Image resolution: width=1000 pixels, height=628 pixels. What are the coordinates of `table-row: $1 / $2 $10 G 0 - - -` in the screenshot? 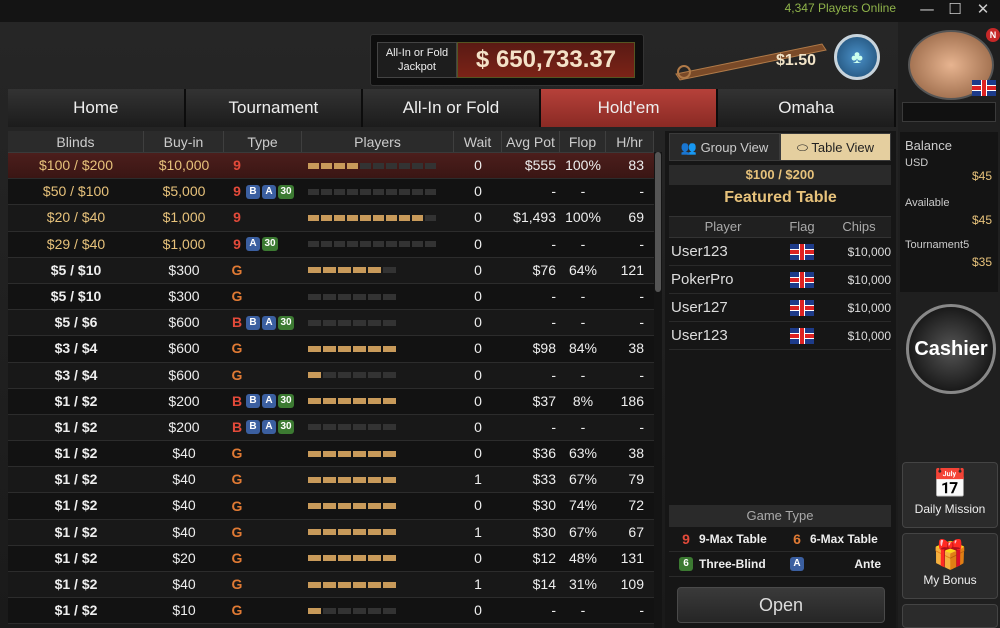 It's located at (331, 611).